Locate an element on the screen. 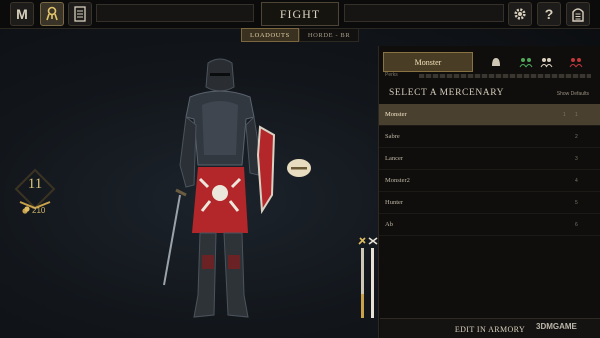 The image size is (600, 338). scroll-button is located at coordinates (80, 14).